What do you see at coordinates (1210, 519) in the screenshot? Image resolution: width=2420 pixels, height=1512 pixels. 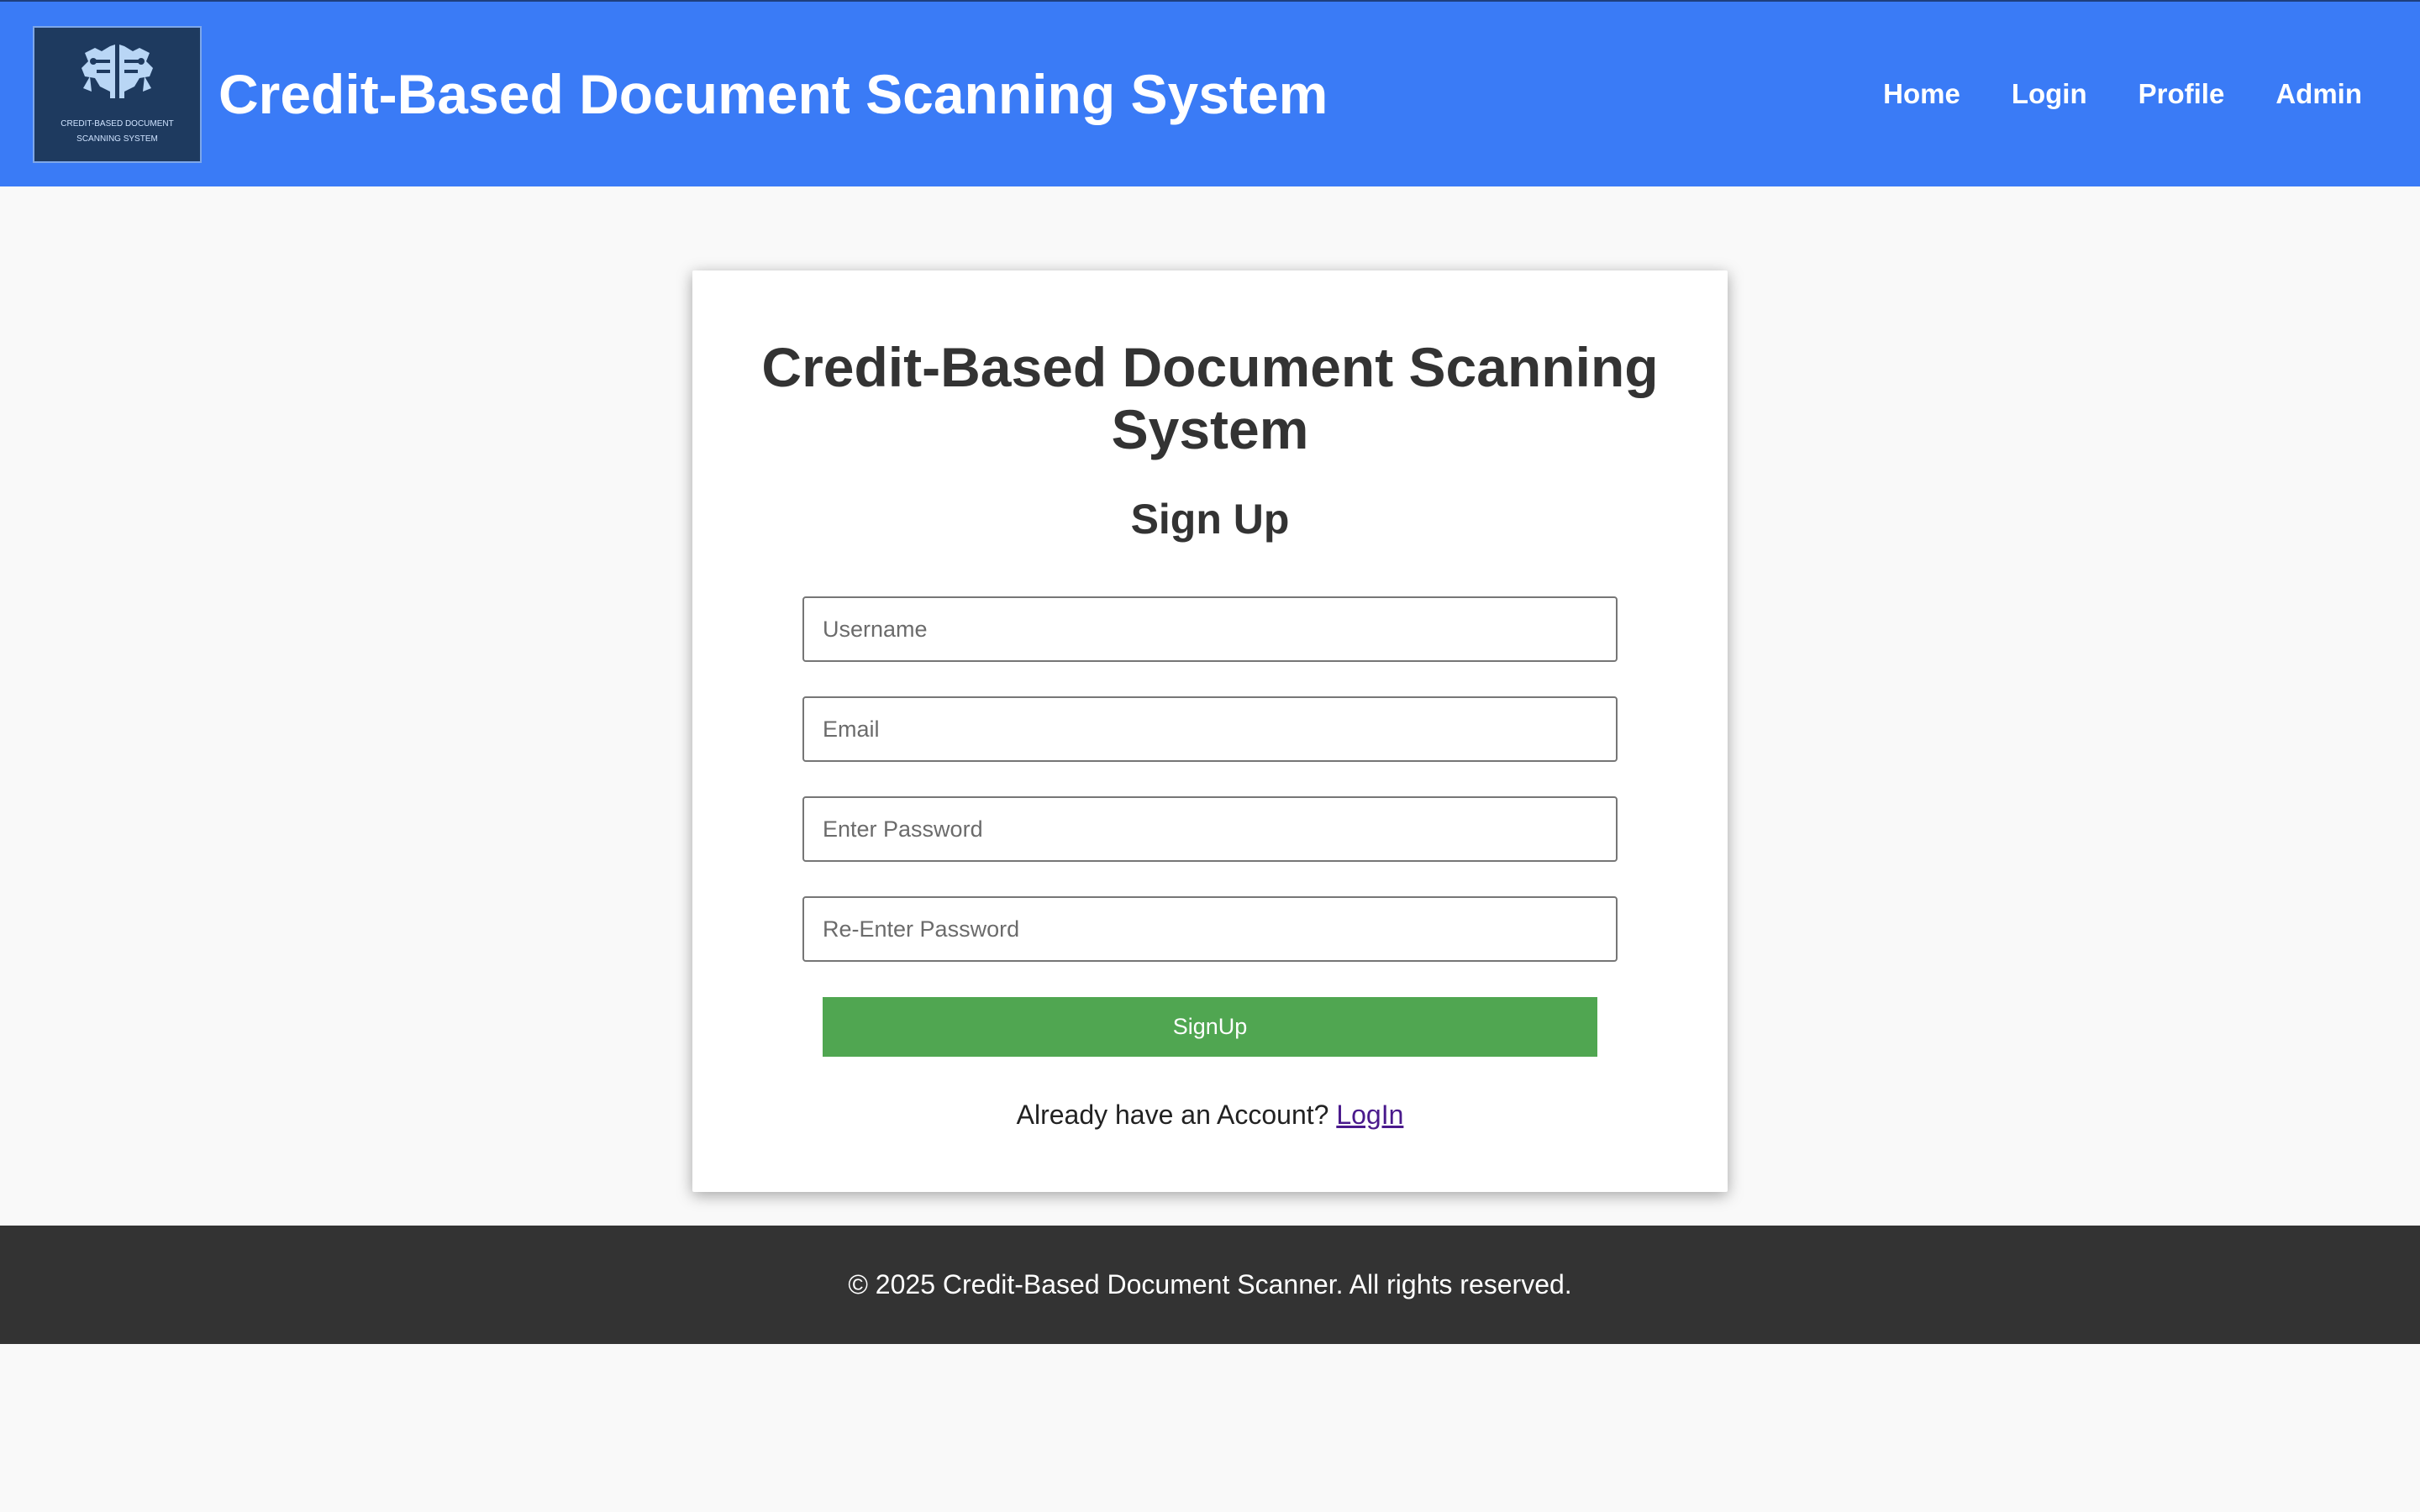 I see `signup-heading: Sign Up` at bounding box center [1210, 519].